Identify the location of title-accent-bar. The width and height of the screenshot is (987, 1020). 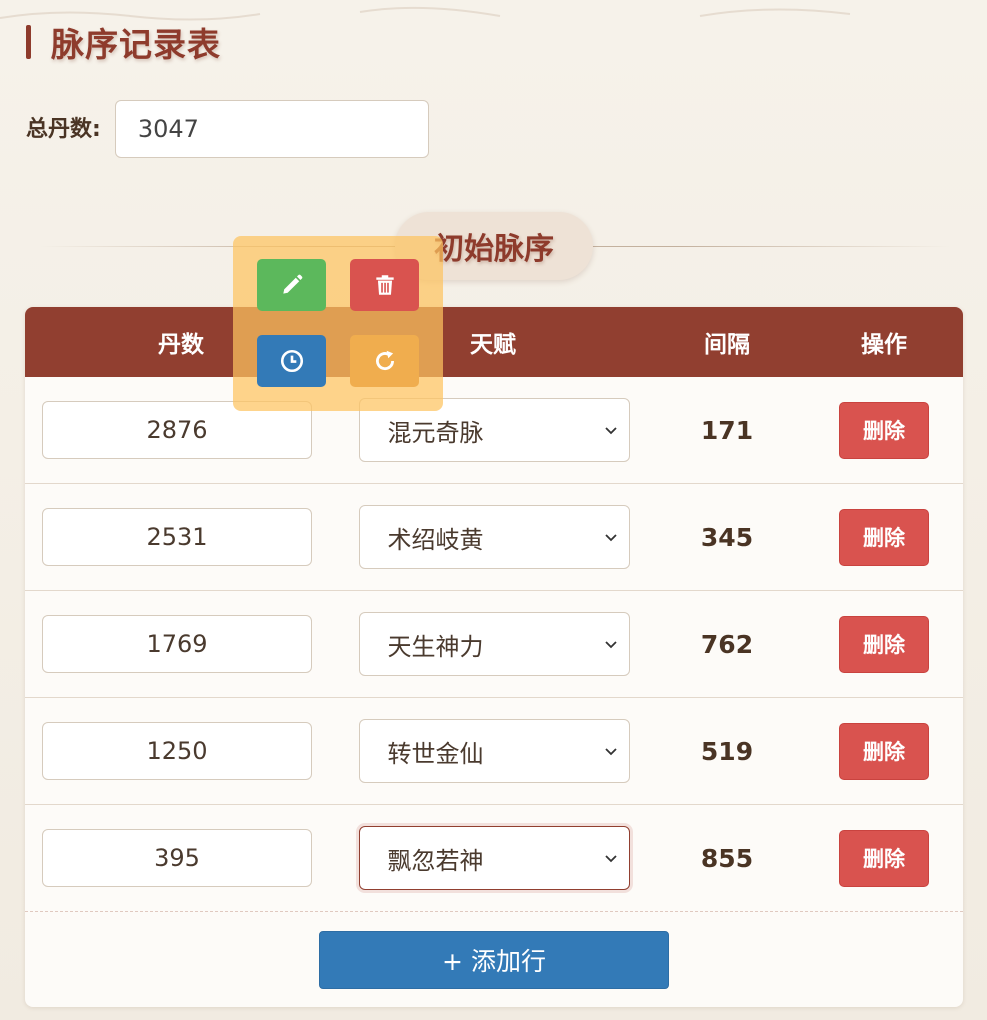
(28, 42).